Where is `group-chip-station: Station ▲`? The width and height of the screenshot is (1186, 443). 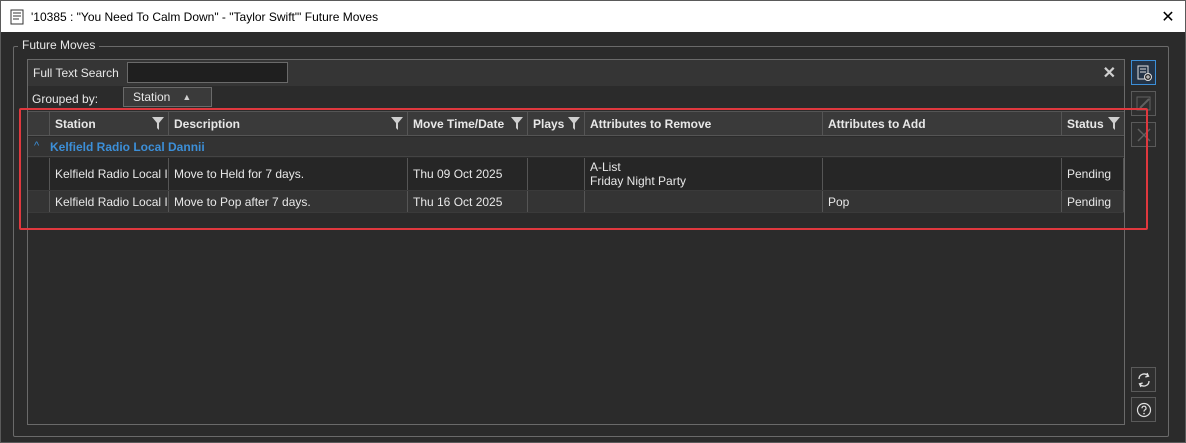
group-chip-station: Station ▲ is located at coordinates (167, 97).